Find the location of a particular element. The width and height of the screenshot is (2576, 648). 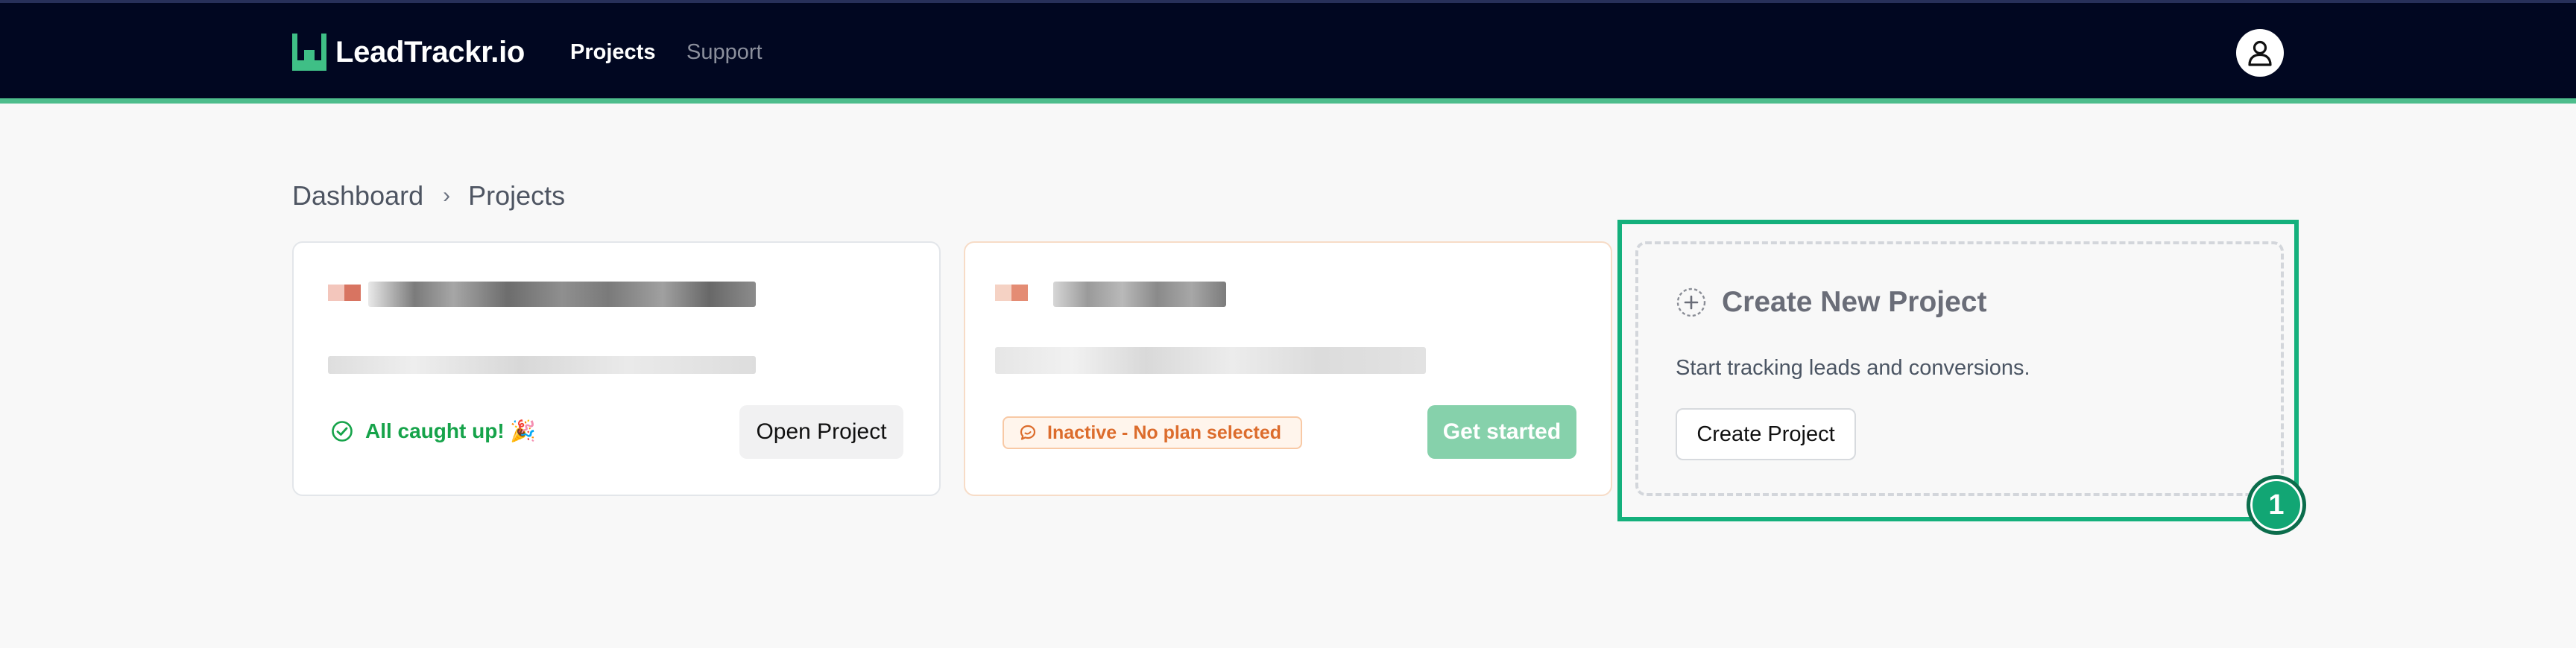

project-card: All caught up! 🎉 Open Project is located at coordinates (617, 369).